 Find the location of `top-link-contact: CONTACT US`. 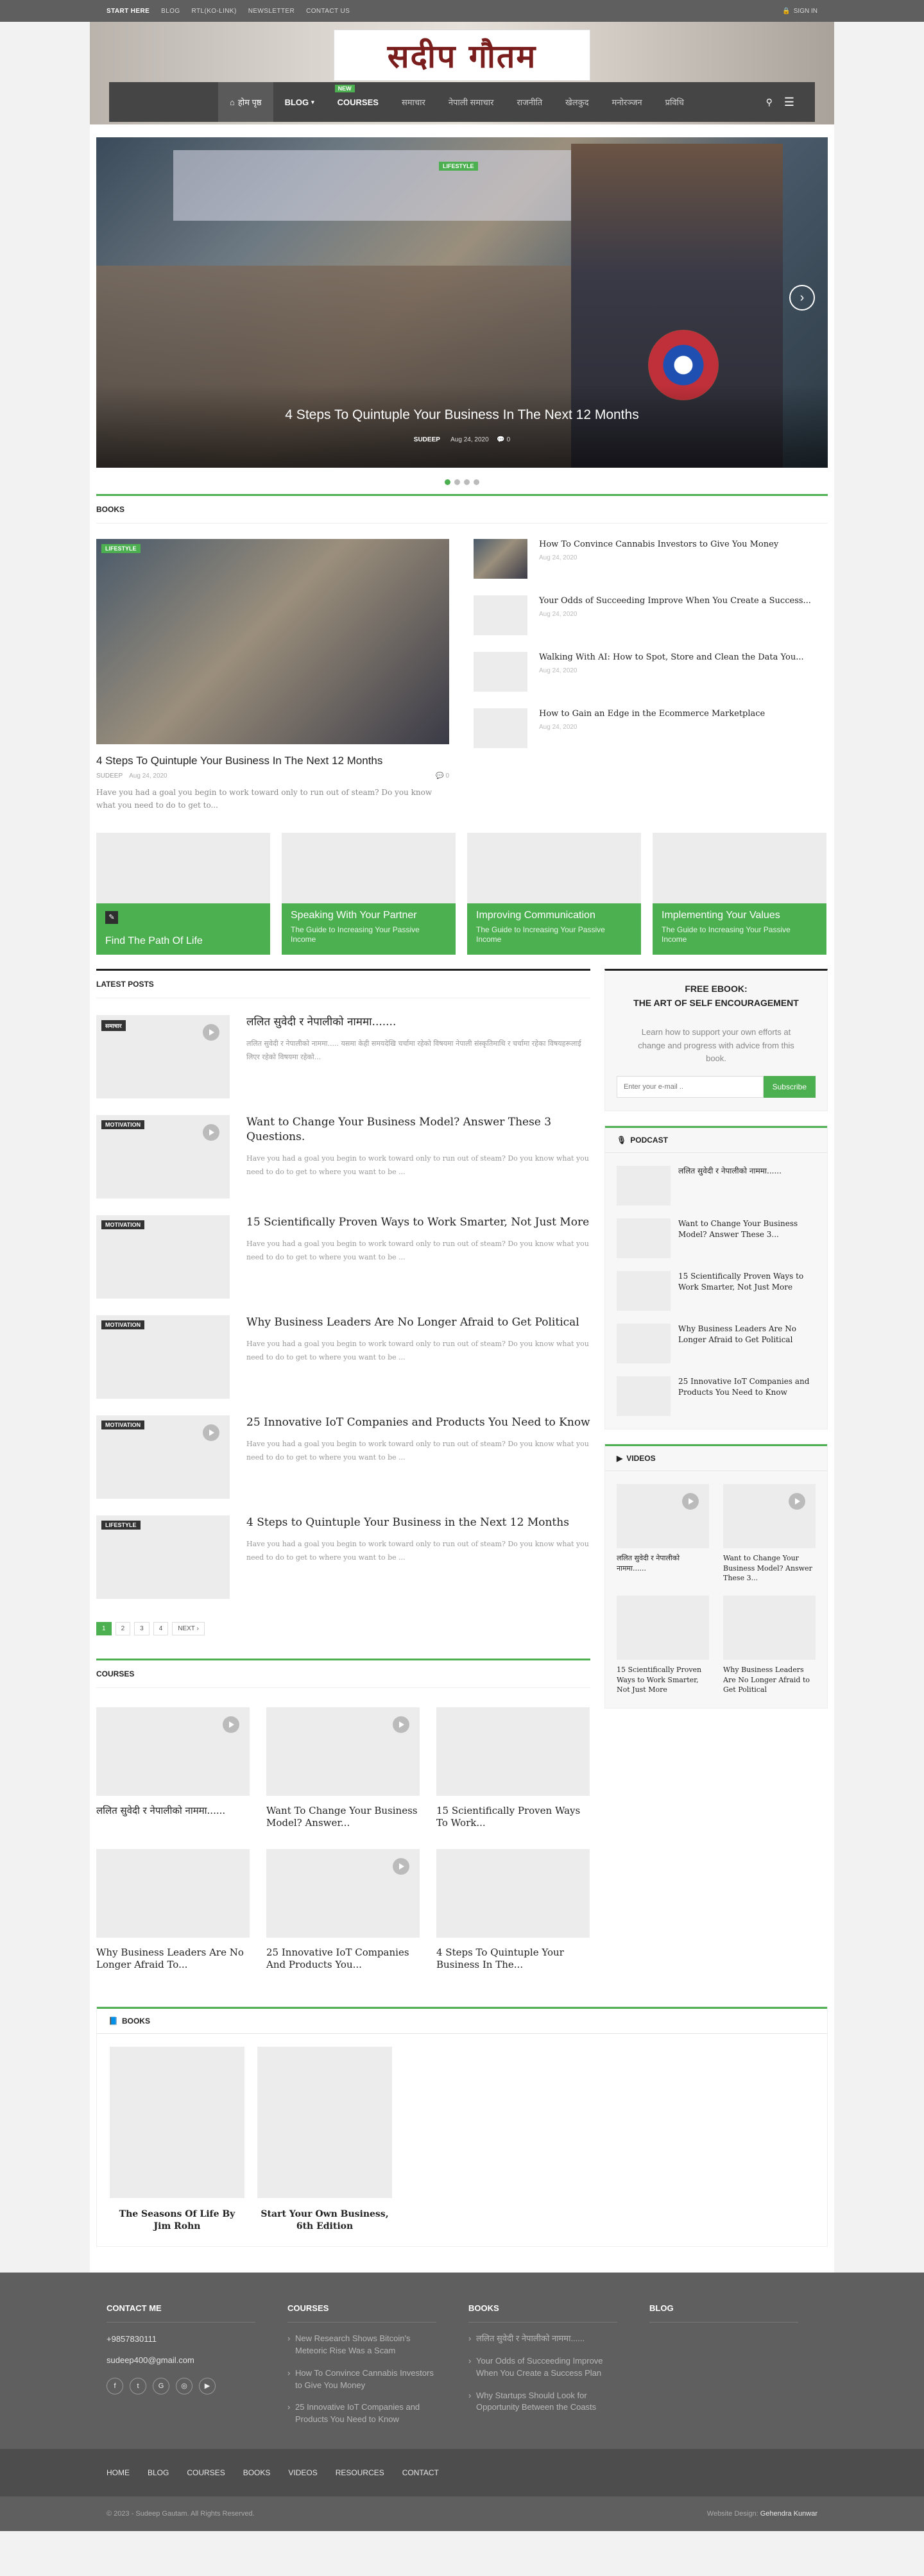

top-link-contact: CONTACT US is located at coordinates (328, 11).